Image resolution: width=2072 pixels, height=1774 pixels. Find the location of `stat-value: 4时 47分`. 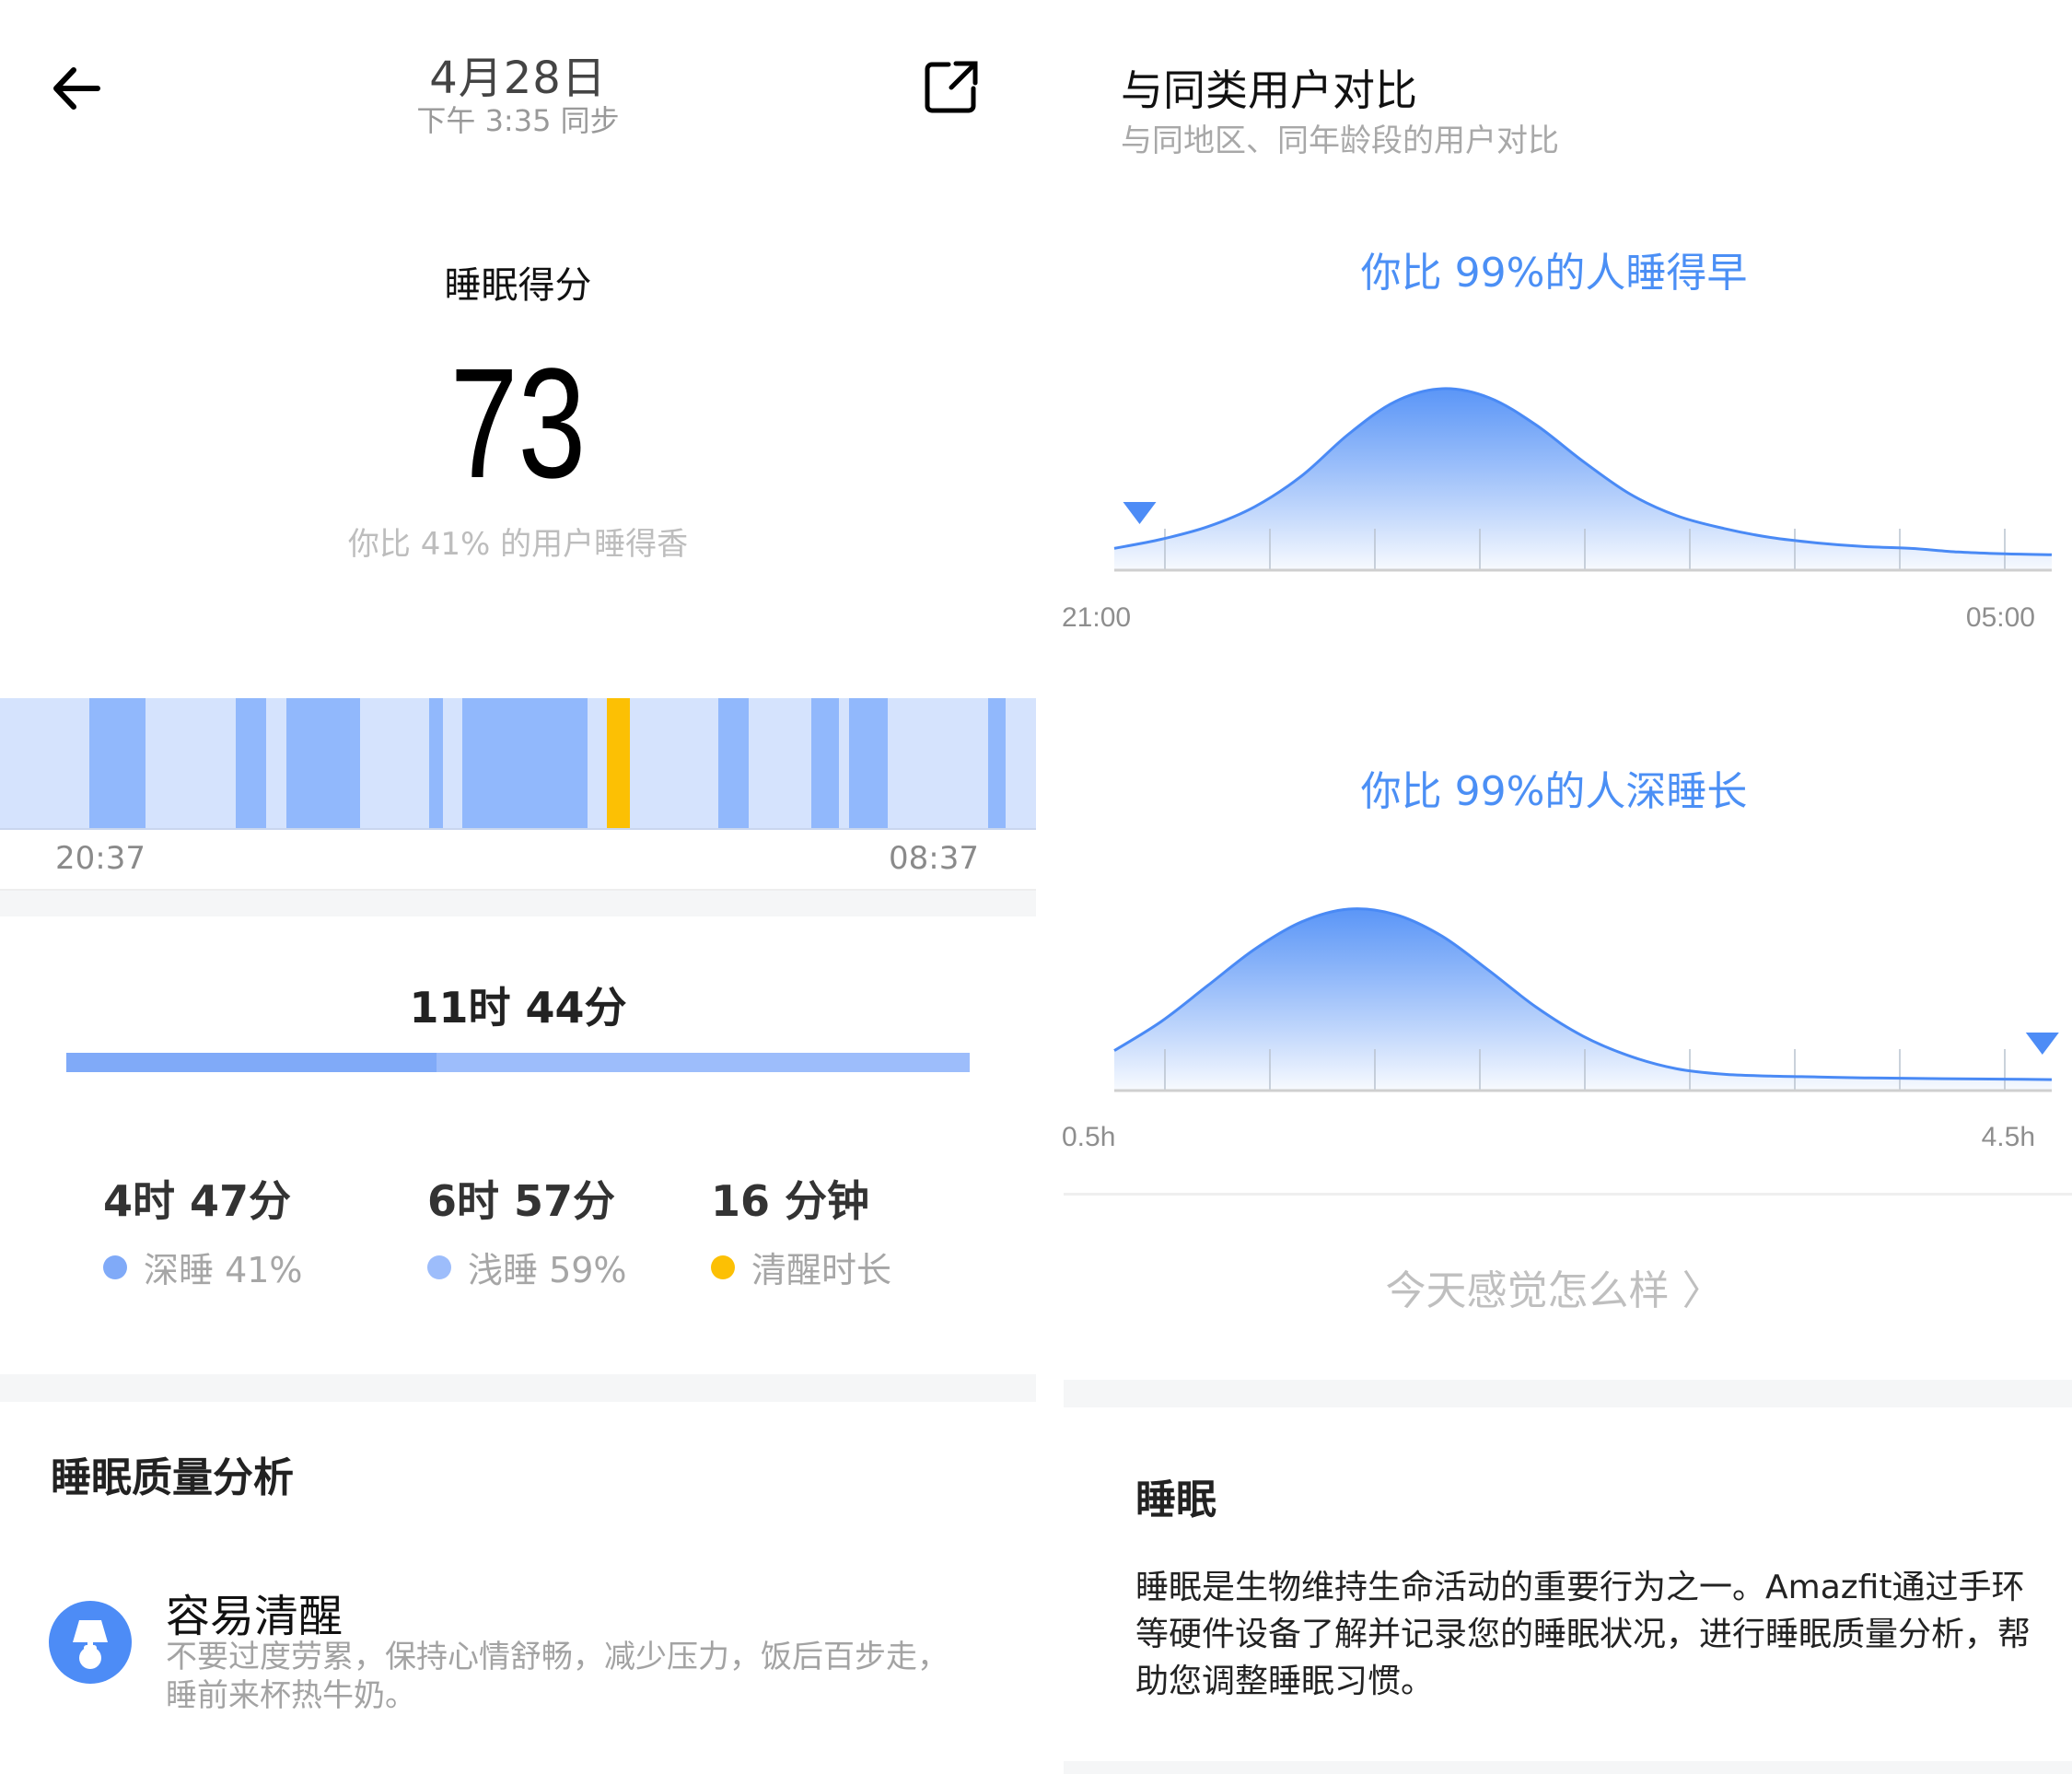

stat-value: 4时 47分 is located at coordinates (197, 1201).